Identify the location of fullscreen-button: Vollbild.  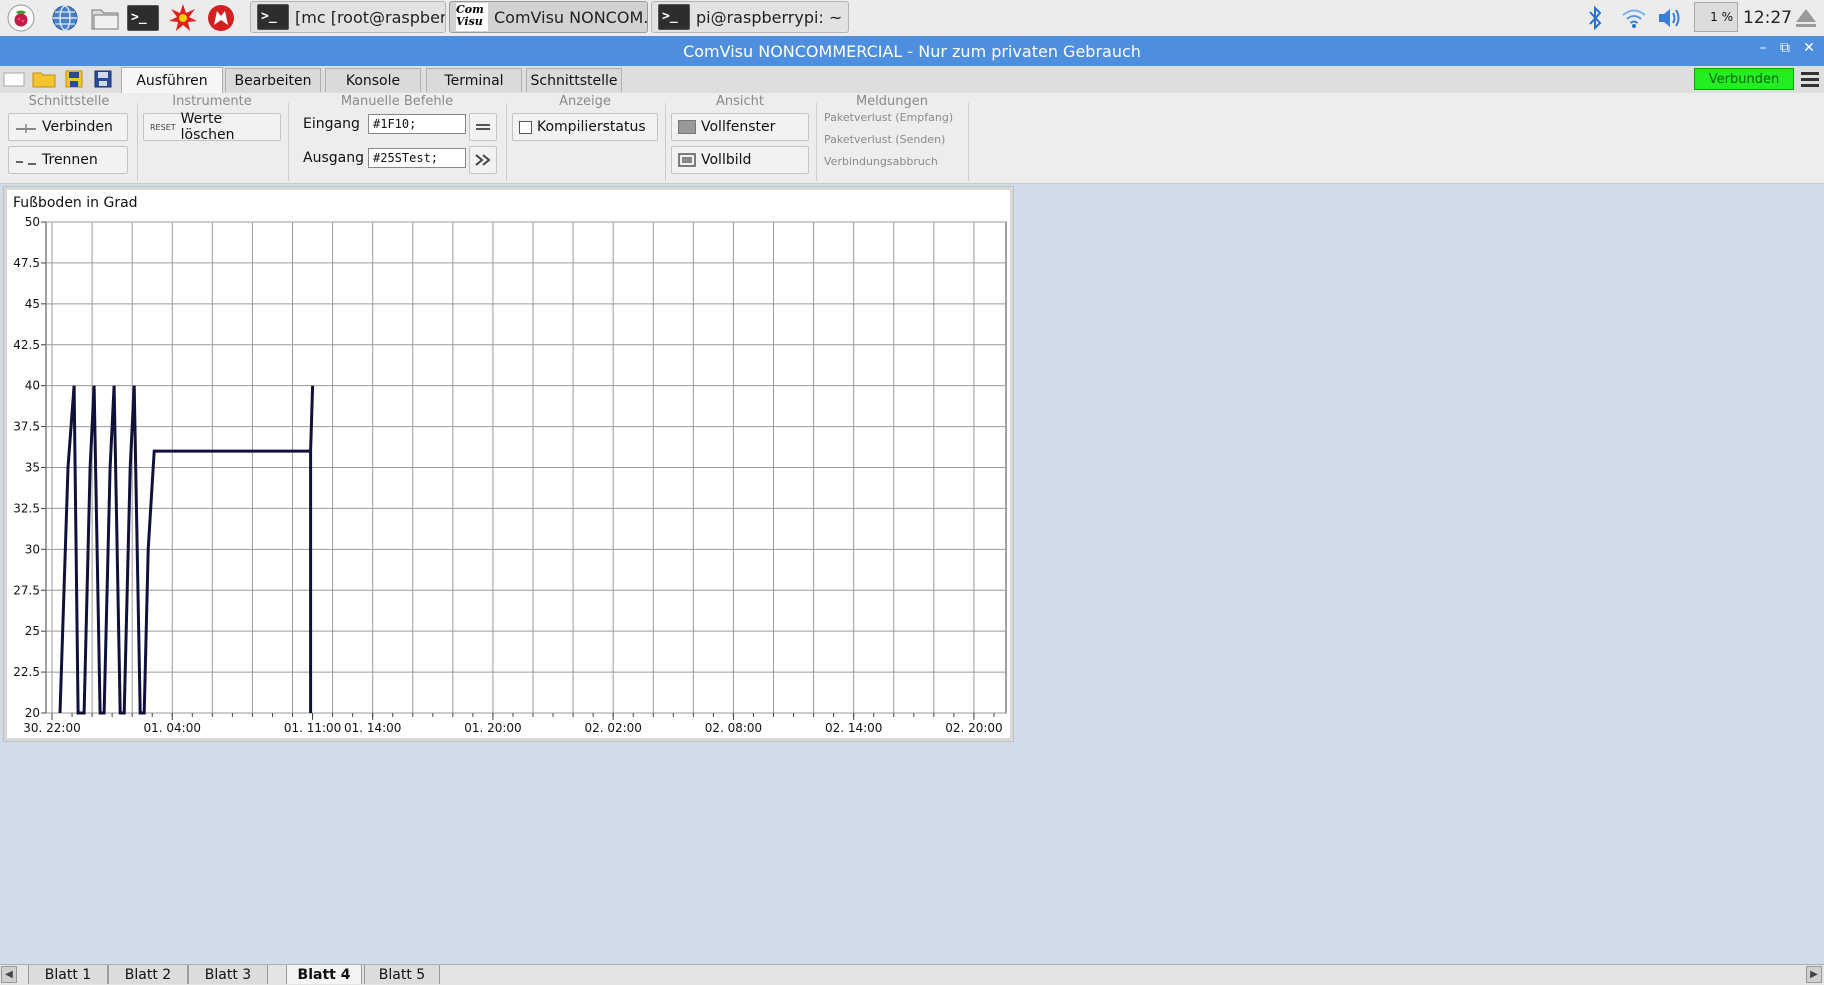
(740, 160).